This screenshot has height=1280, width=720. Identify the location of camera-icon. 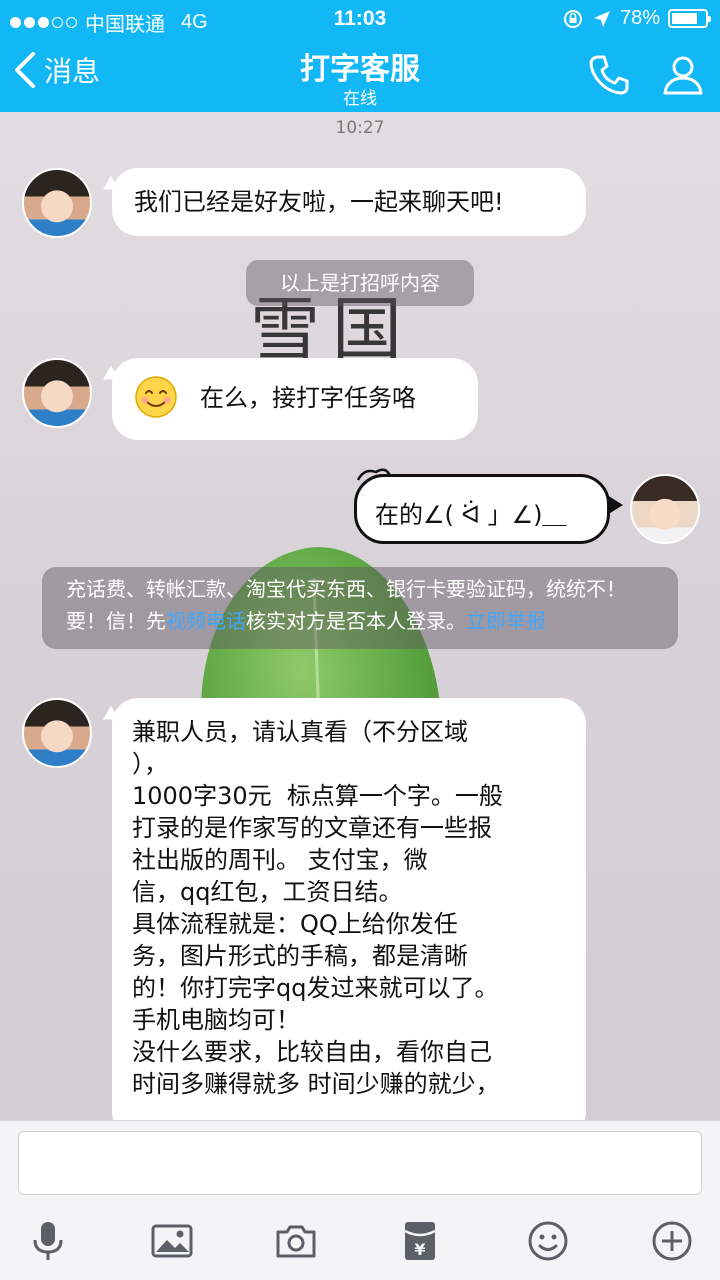
(296, 1241).